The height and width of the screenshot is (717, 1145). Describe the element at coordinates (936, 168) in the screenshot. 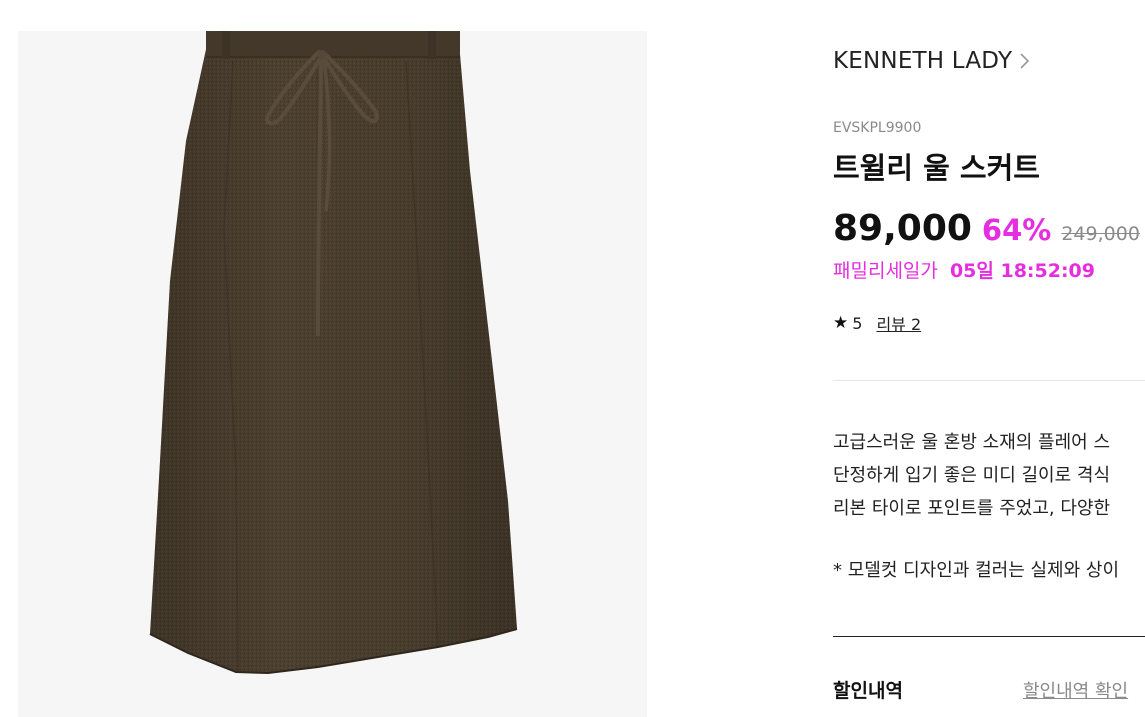

I see `product-title: 트윌리 울 스커트` at that location.